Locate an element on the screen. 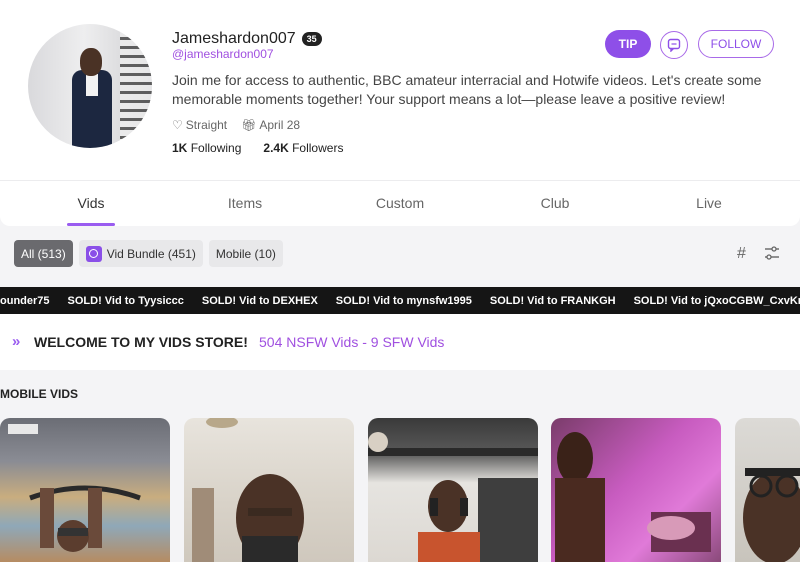 The width and height of the screenshot is (800, 562). joined-label: April 28 is located at coordinates (280, 125).